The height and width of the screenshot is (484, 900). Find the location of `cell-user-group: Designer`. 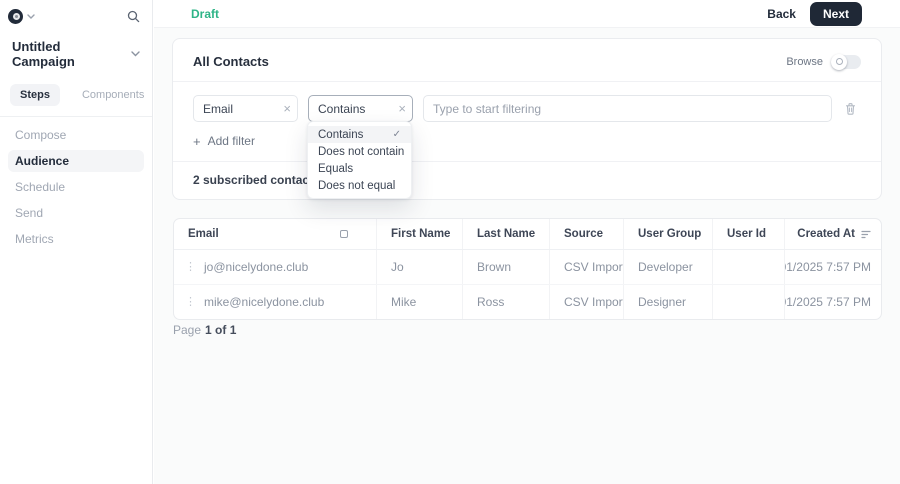

cell-user-group: Designer is located at coordinates (668, 302).